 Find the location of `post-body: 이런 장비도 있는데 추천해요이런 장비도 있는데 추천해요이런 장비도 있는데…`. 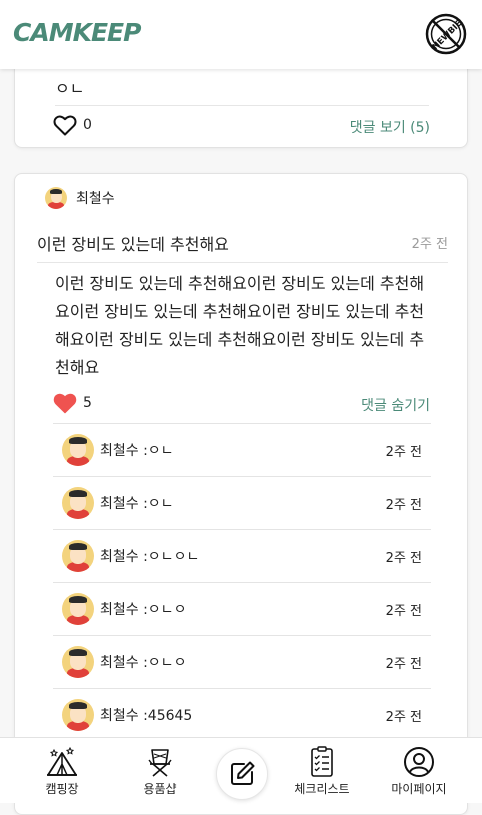

post-body: 이런 장비도 있는데 추천해요이런 장비도 있는데 추천해요이런 장비도 있는데… is located at coordinates (240, 325).